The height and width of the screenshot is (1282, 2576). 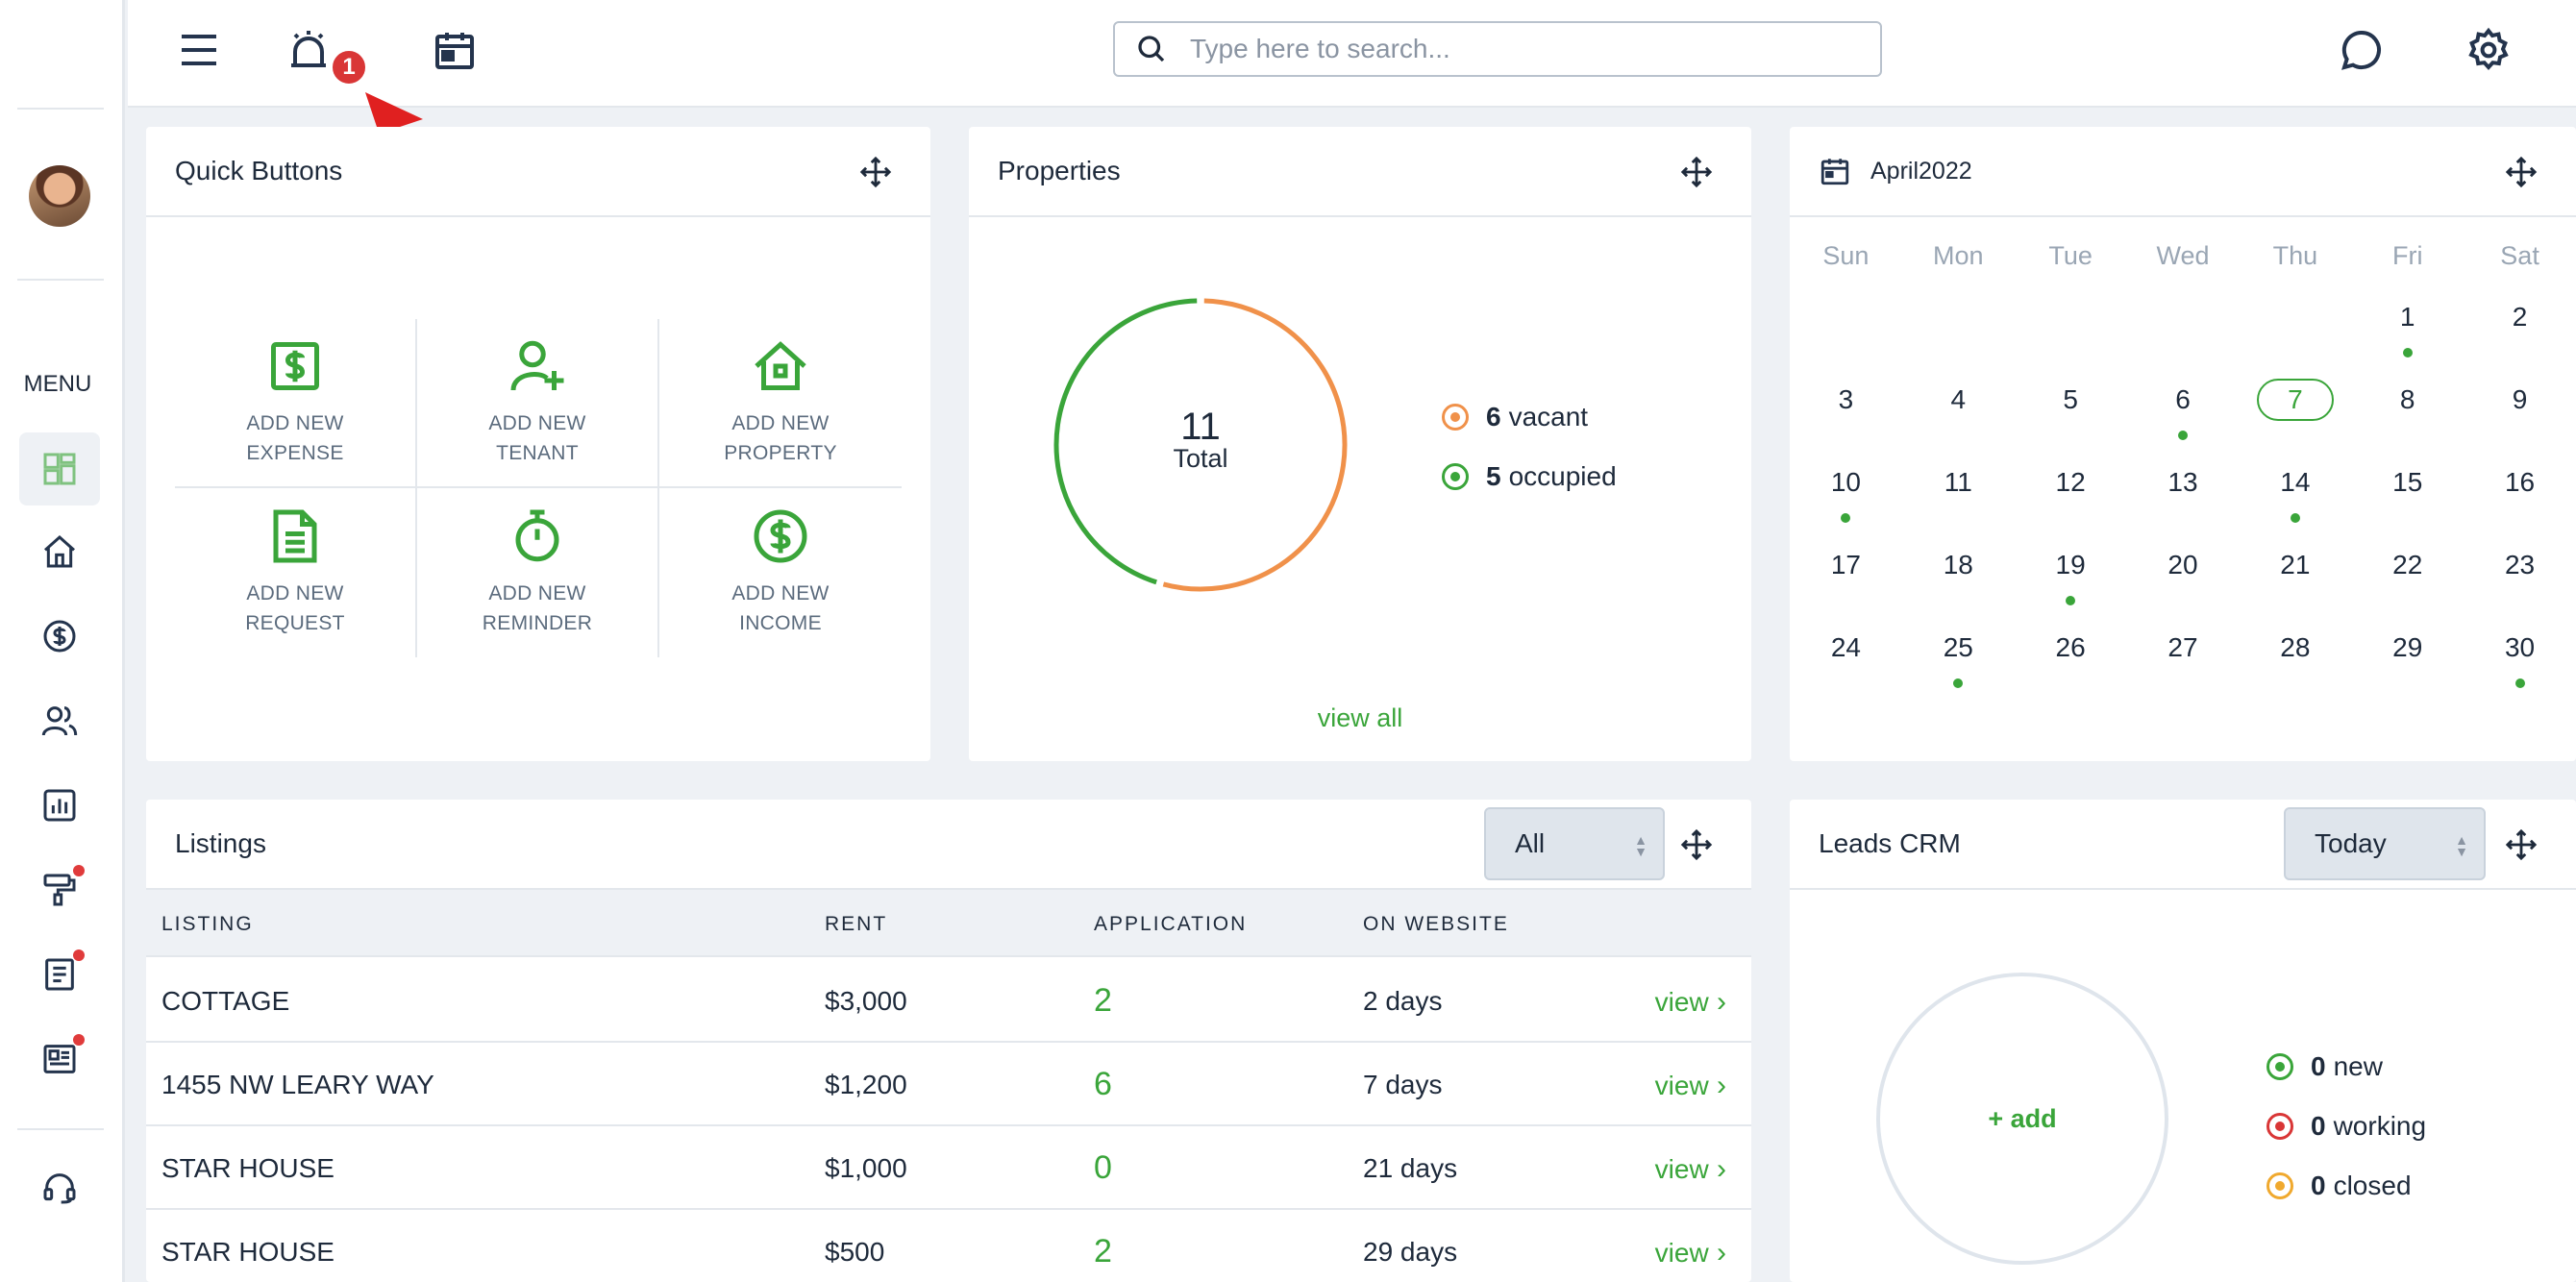 What do you see at coordinates (2295, 666) in the screenshot?
I see `calendar-day: 28` at bounding box center [2295, 666].